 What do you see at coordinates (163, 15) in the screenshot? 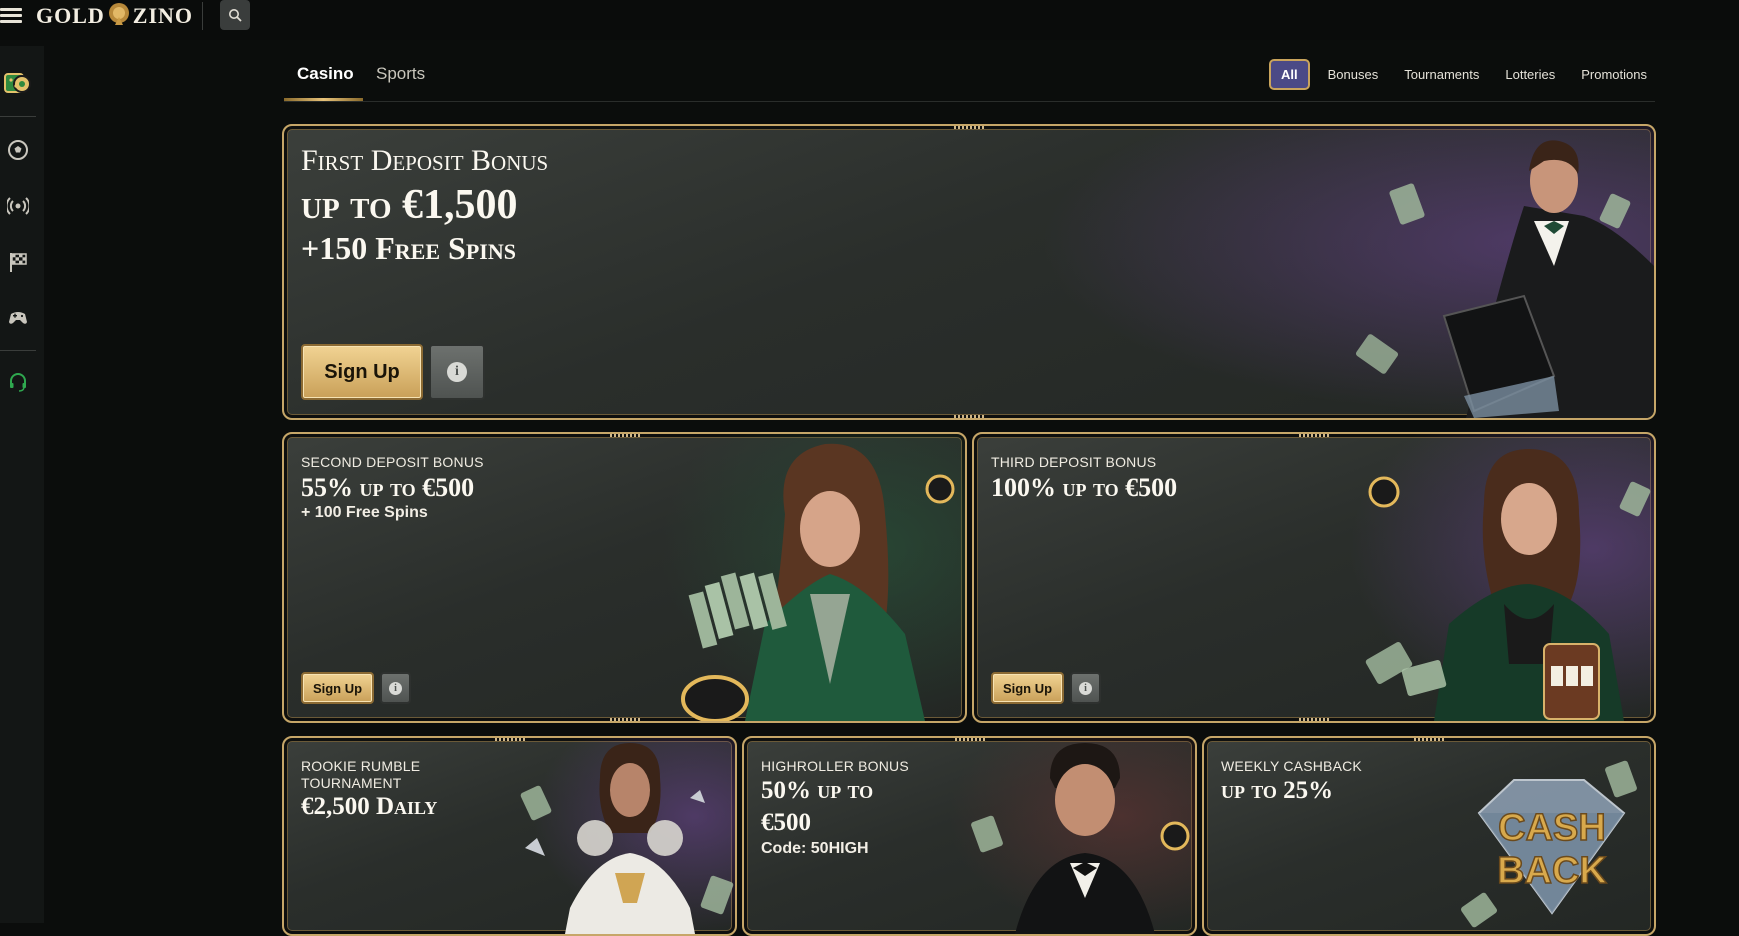
I see `logo-text-right: ZINO` at bounding box center [163, 15].